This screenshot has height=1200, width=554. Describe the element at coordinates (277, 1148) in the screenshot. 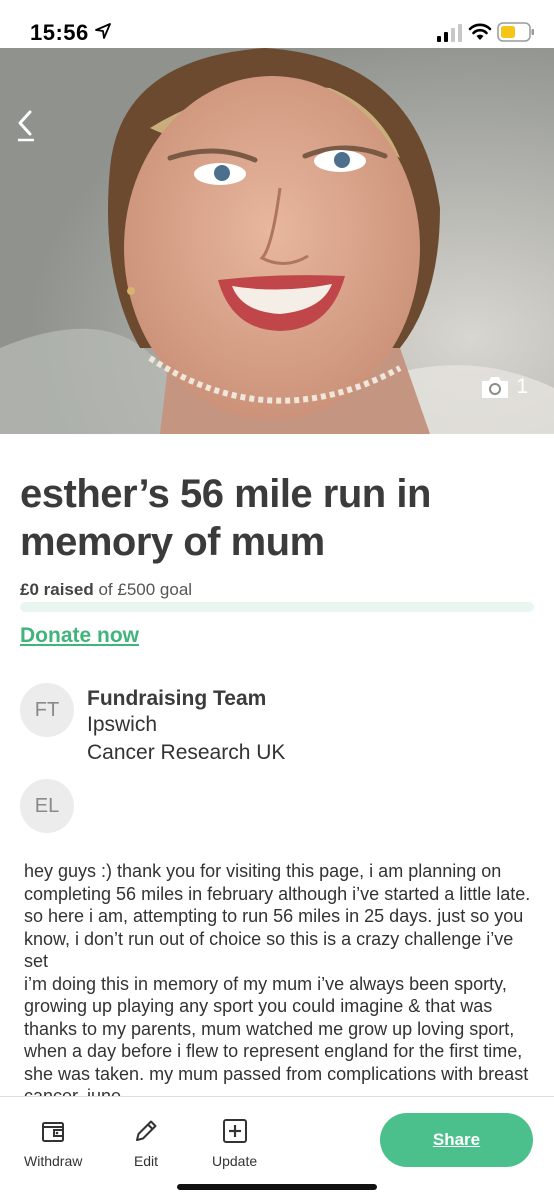

I see `bottom-toolbar: Withdraw Edit Update Share` at that location.